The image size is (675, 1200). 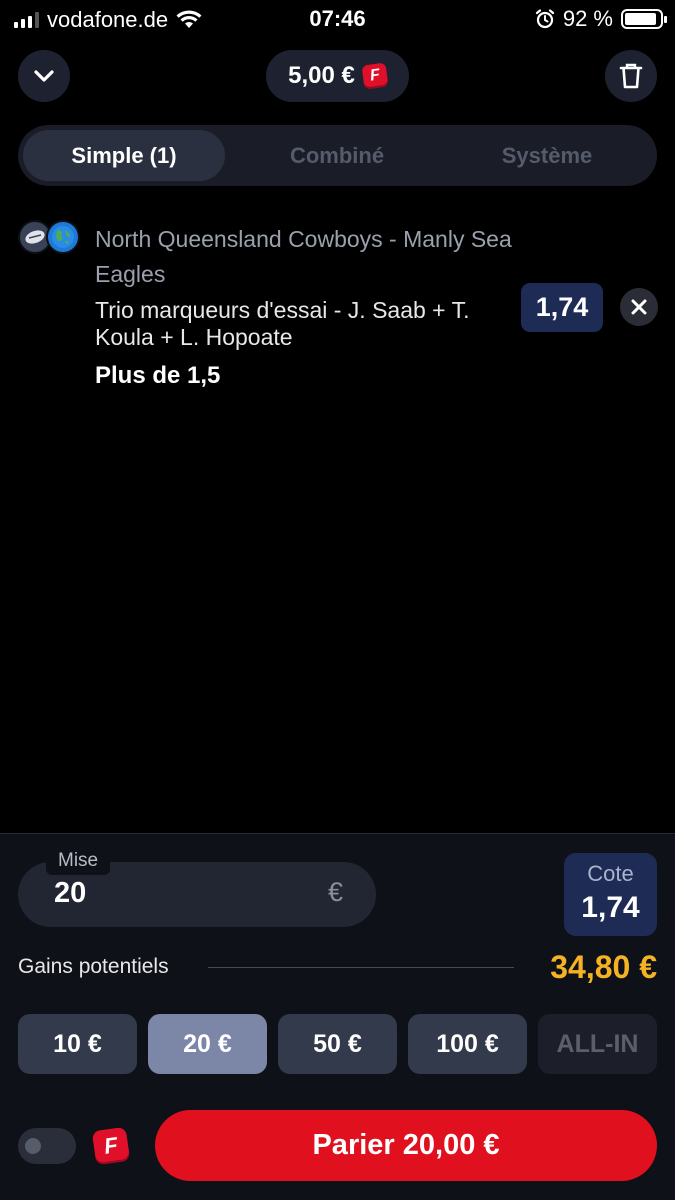 I want to click on stake-currency: €, so click(x=336, y=892).